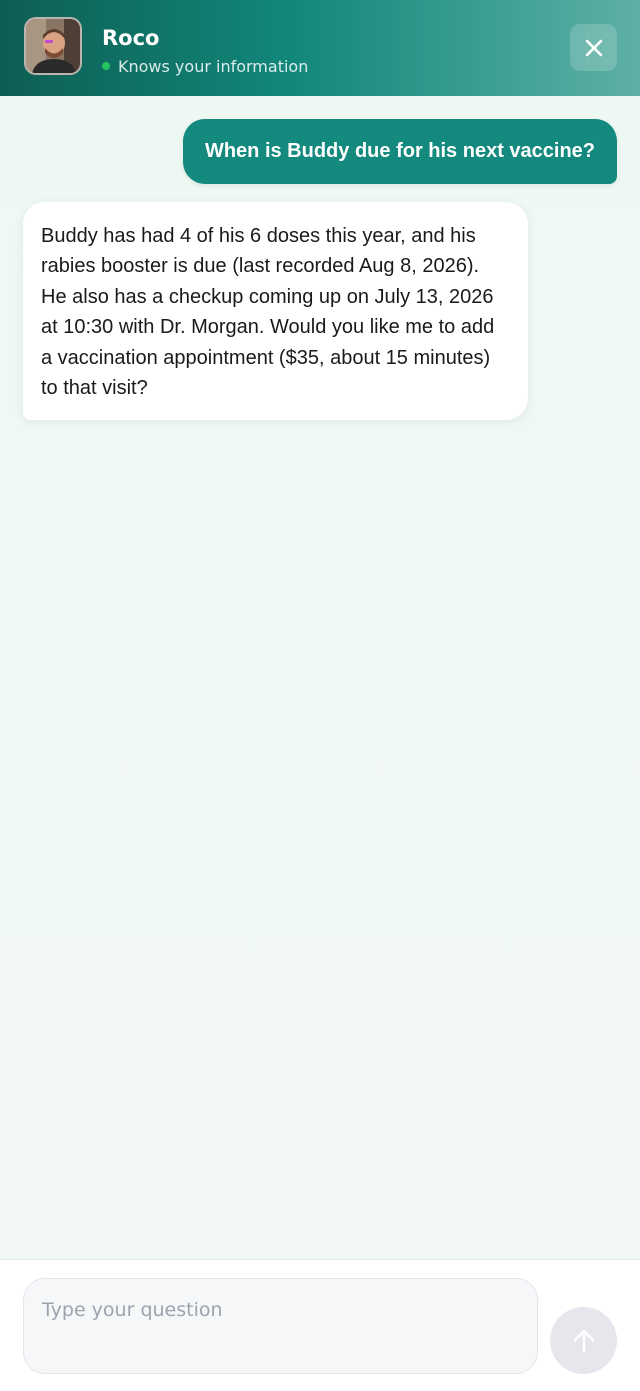 The width and height of the screenshot is (640, 1391). I want to click on question-input-container, so click(280, 1326).